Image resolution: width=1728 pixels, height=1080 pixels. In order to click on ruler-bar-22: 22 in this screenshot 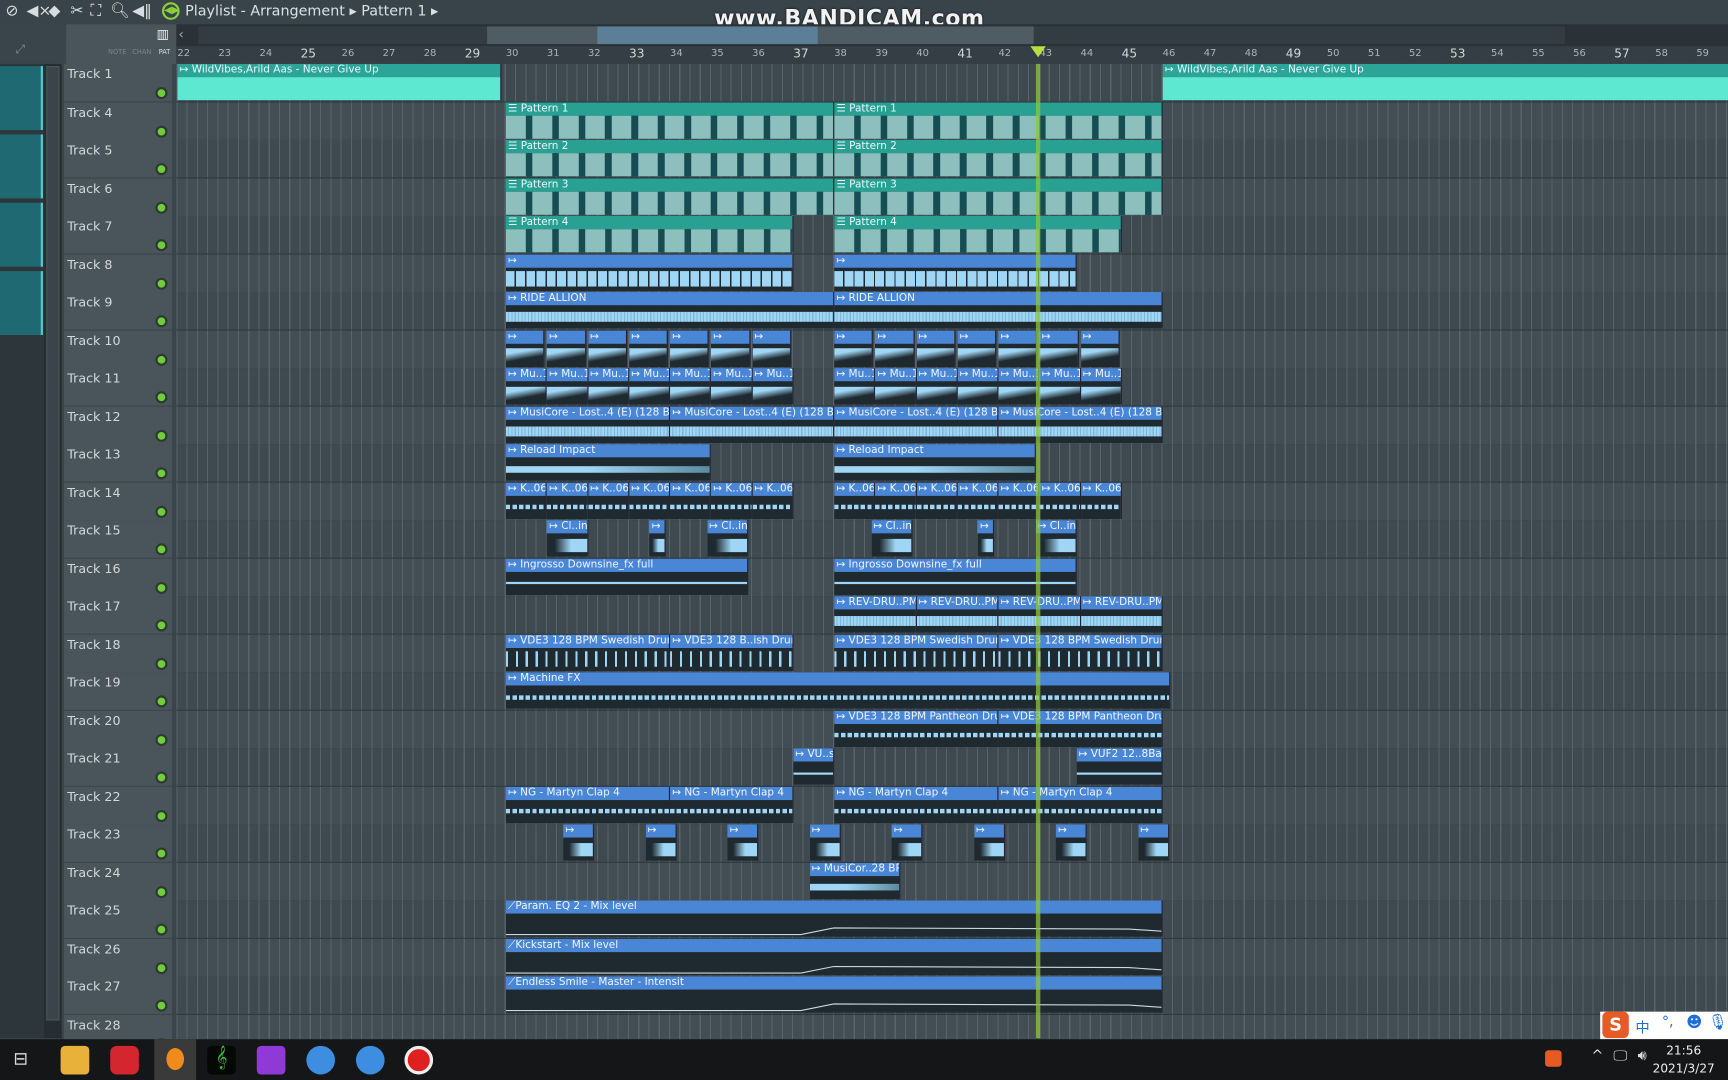, I will do `click(183, 53)`.